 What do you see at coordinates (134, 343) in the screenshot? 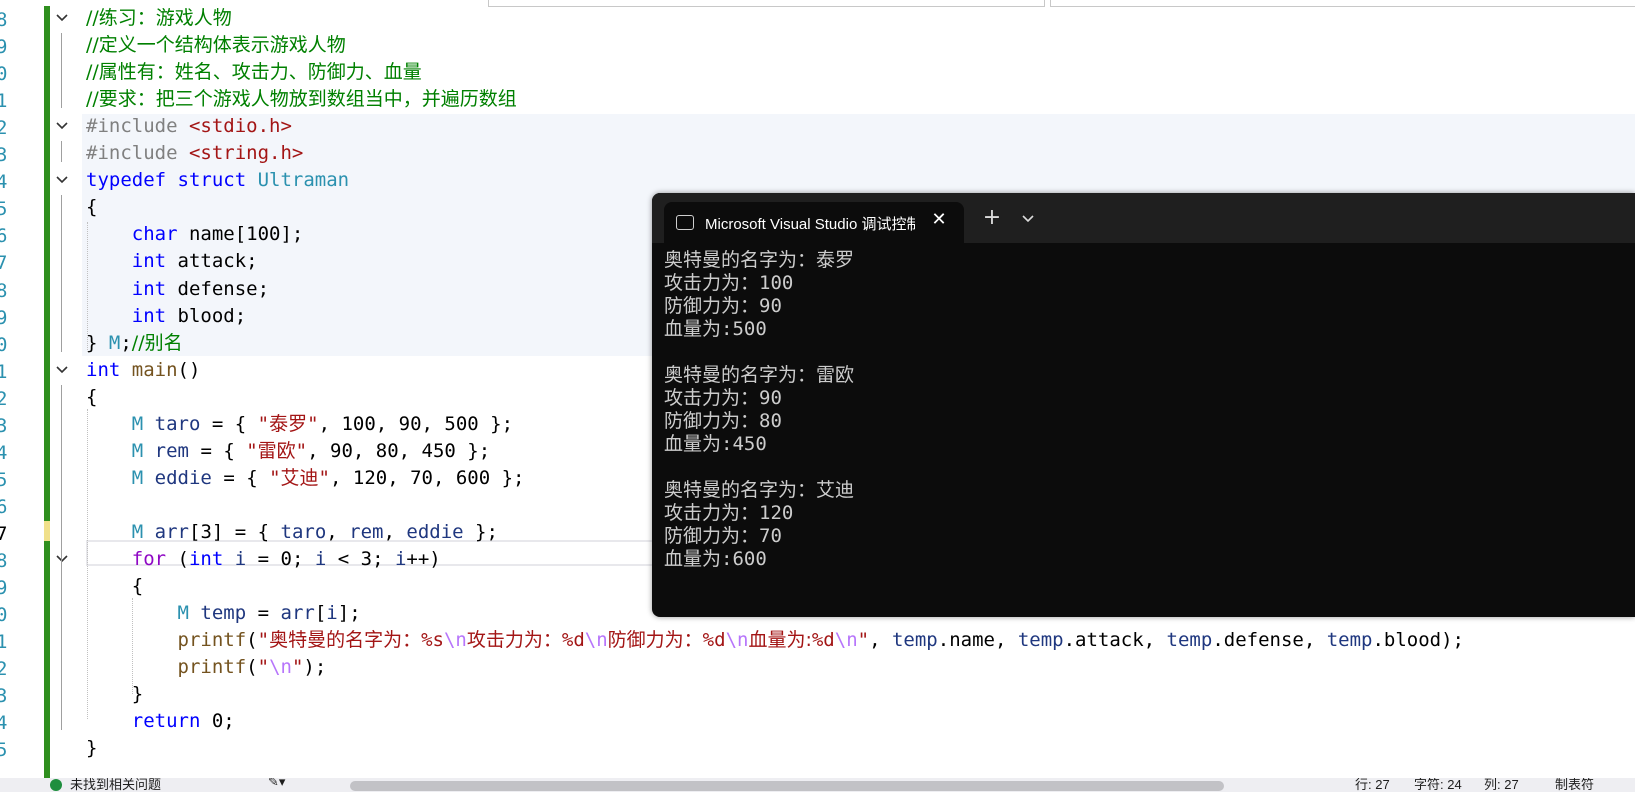
I see `code-line: } M;//别名` at bounding box center [134, 343].